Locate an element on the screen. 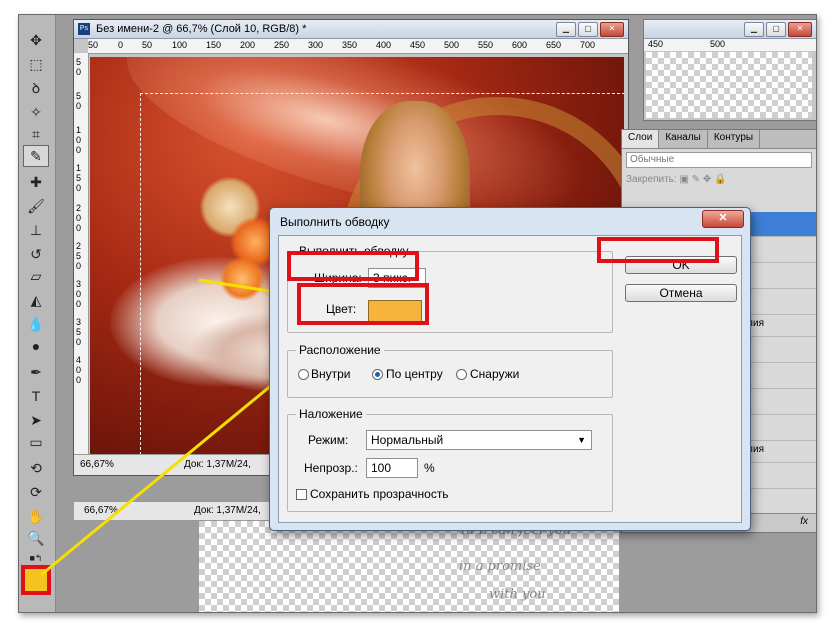 The height and width of the screenshot is (625, 833). annotation-box-width is located at coordinates (353, 266).